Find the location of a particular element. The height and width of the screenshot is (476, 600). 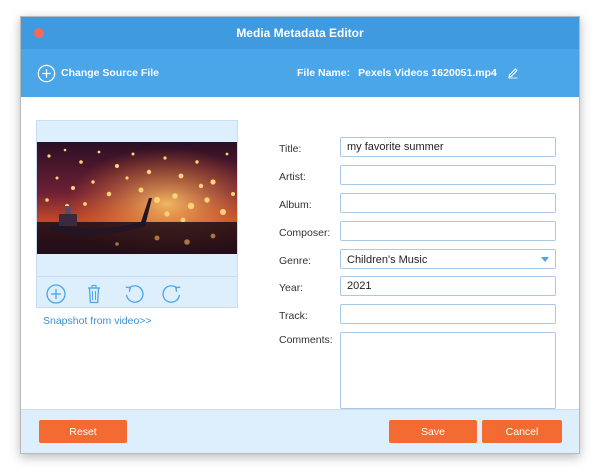

rotate-right-button is located at coordinates (172, 294).